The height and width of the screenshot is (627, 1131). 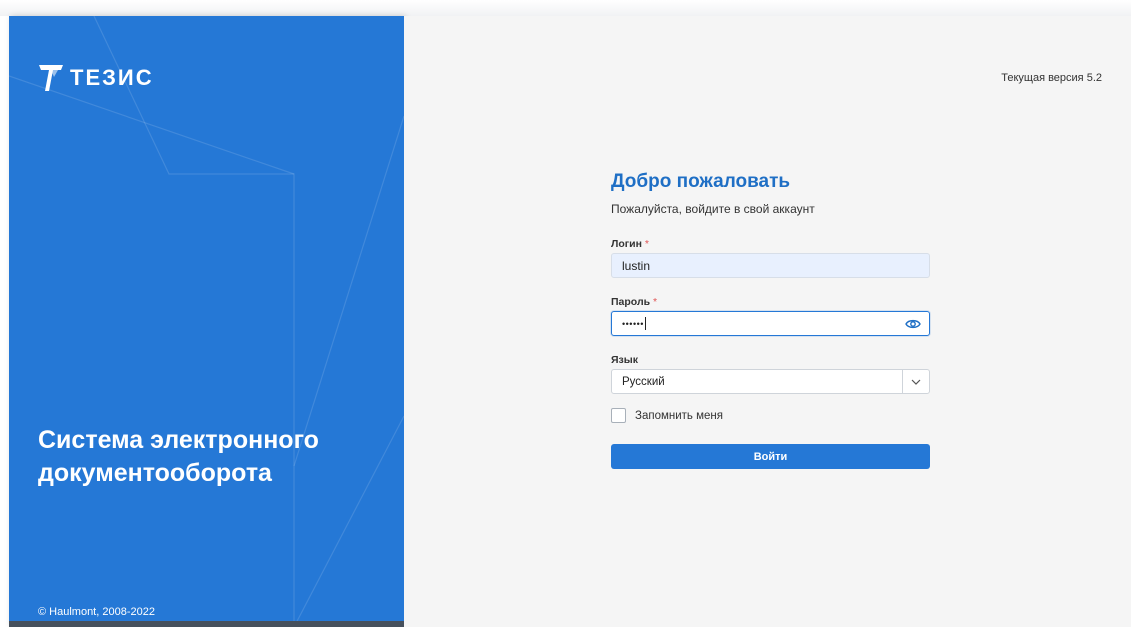 I want to click on top-strip, so click(x=565, y=8).